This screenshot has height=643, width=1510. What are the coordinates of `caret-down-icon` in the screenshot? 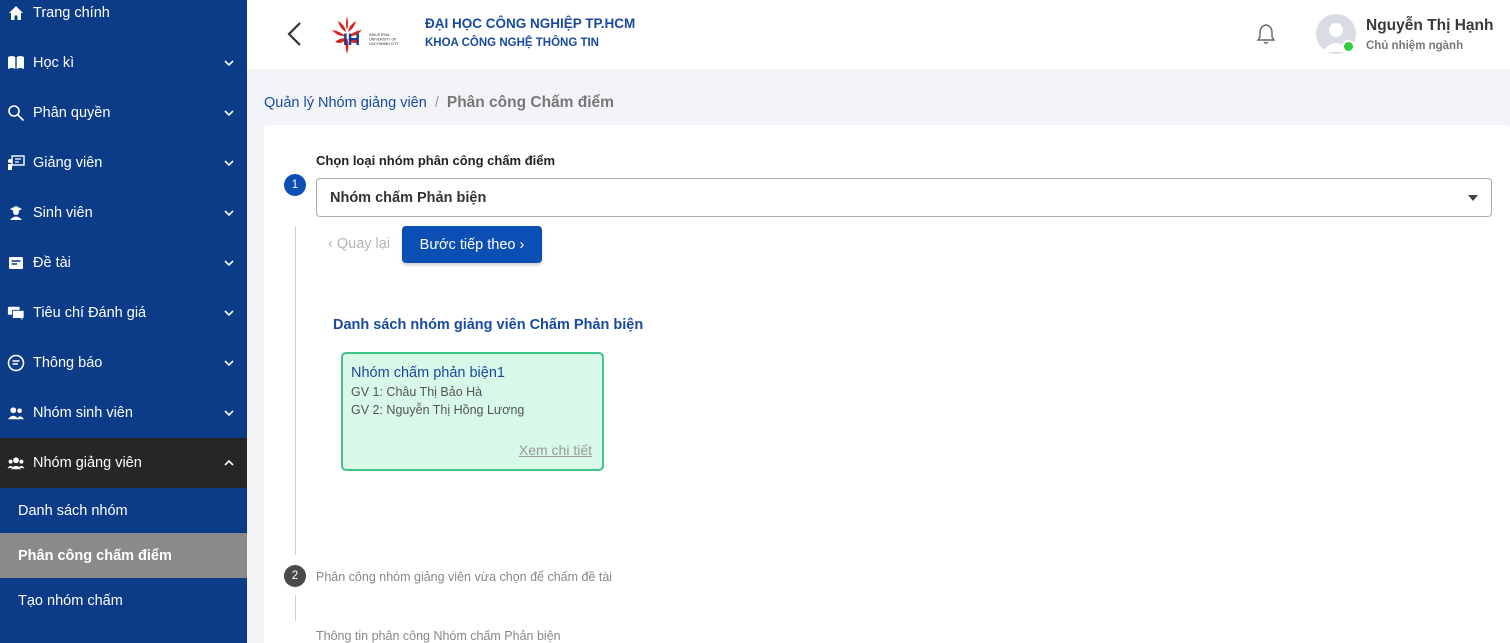 It's located at (1473, 198).